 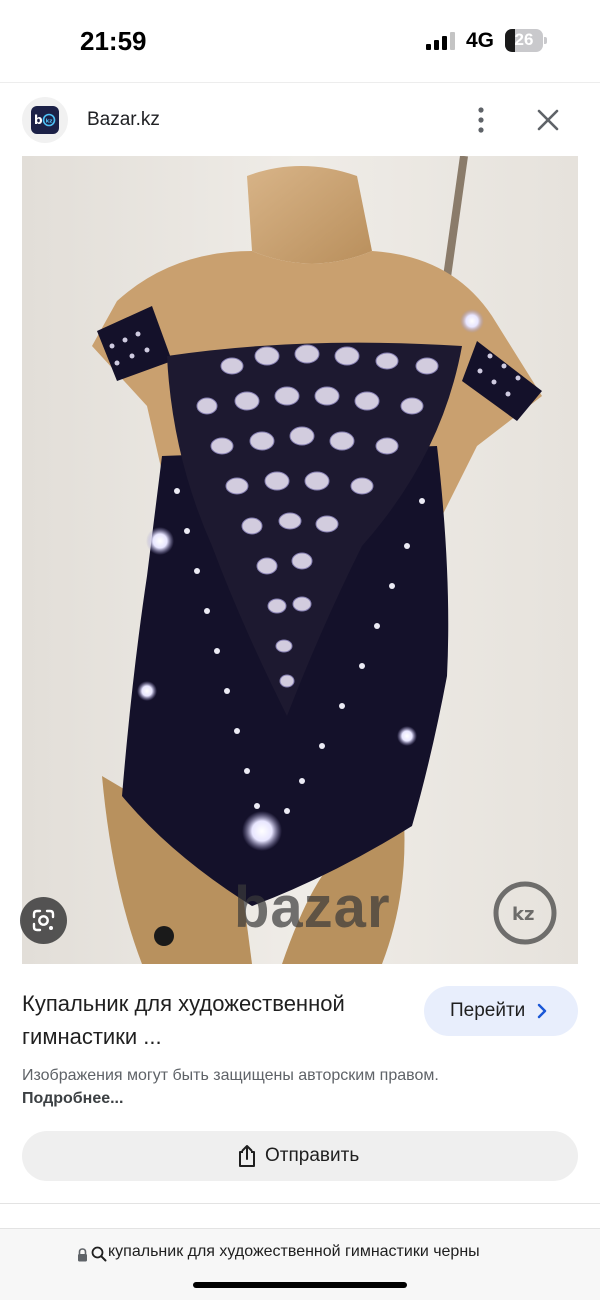 What do you see at coordinates (300, 1285) in the screenshot?
I see `home-indicator` at bounding box center [300, 1285].